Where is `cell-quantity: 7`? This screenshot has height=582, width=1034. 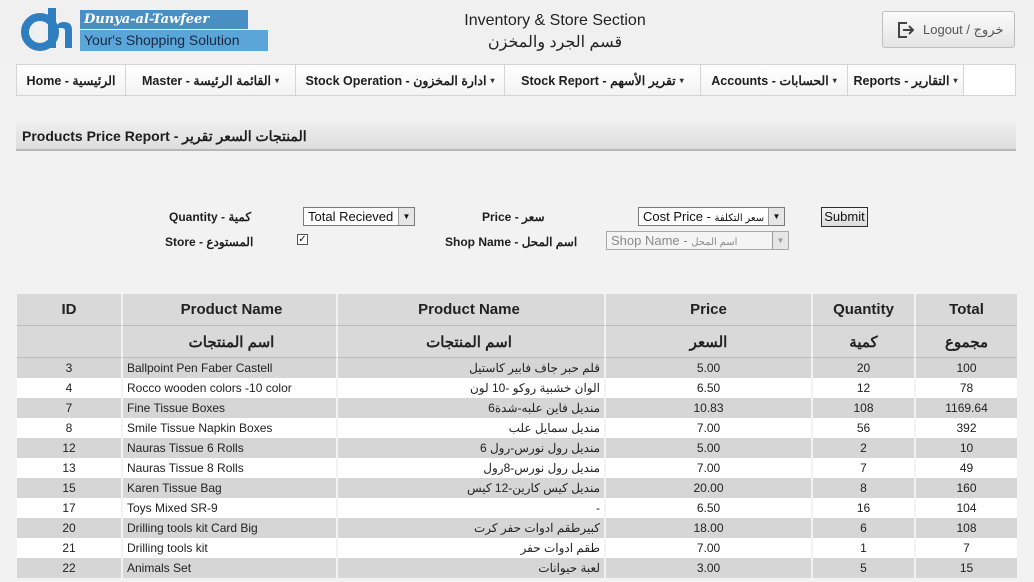
cell-quantity: 7 is located at coordinates (864, 468).